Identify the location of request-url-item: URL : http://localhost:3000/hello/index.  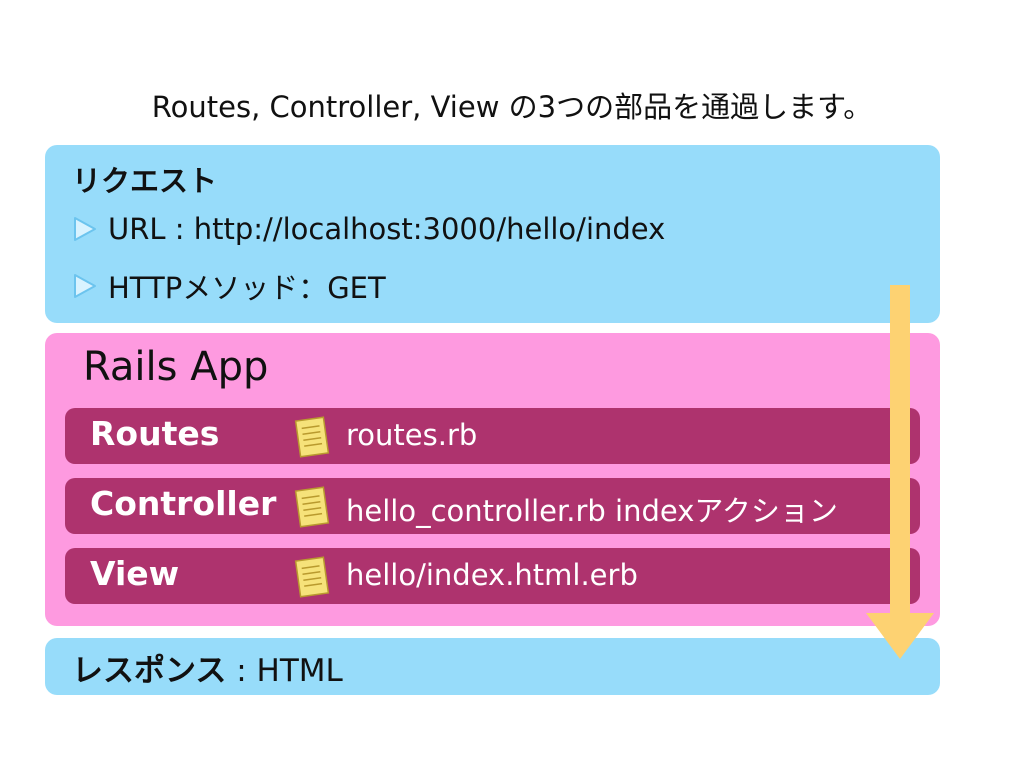
(368, 229).